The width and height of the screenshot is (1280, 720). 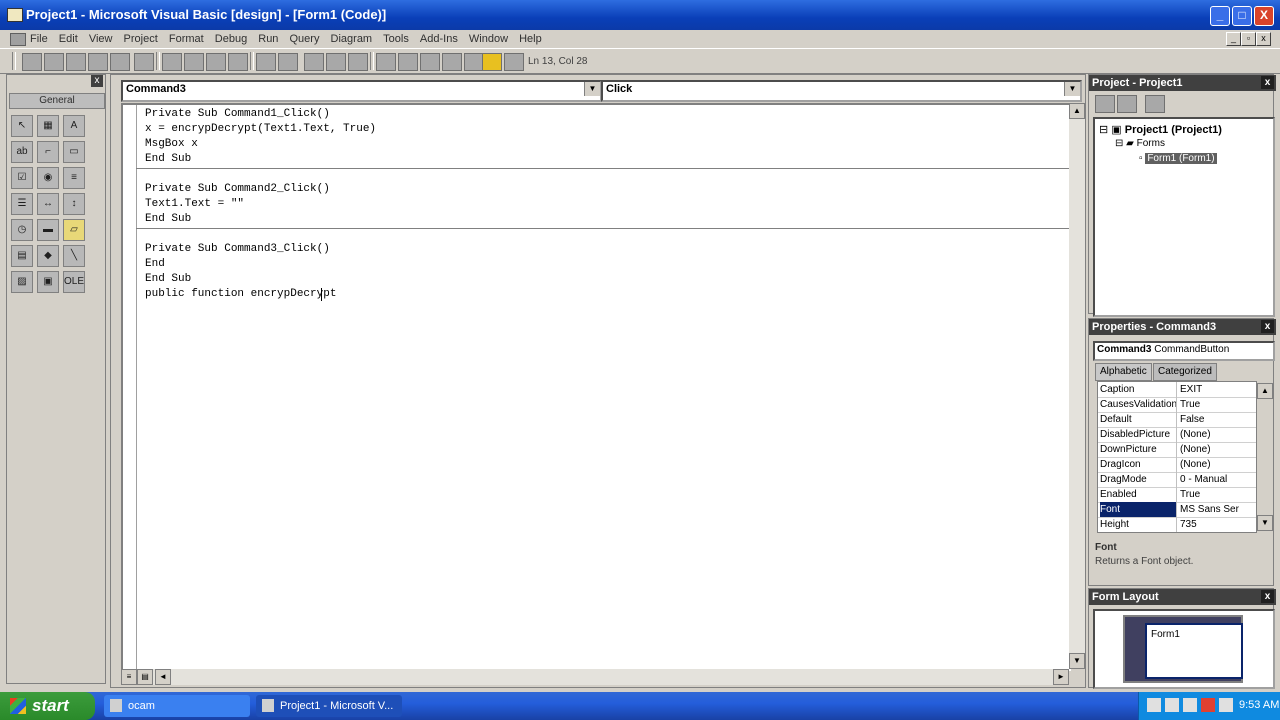 What do you see at coordinates (1140, 143) in the screenshot?
I see `tree-node-forms: ⊟ ▰ Forms` at bounding box center [1140, 143].